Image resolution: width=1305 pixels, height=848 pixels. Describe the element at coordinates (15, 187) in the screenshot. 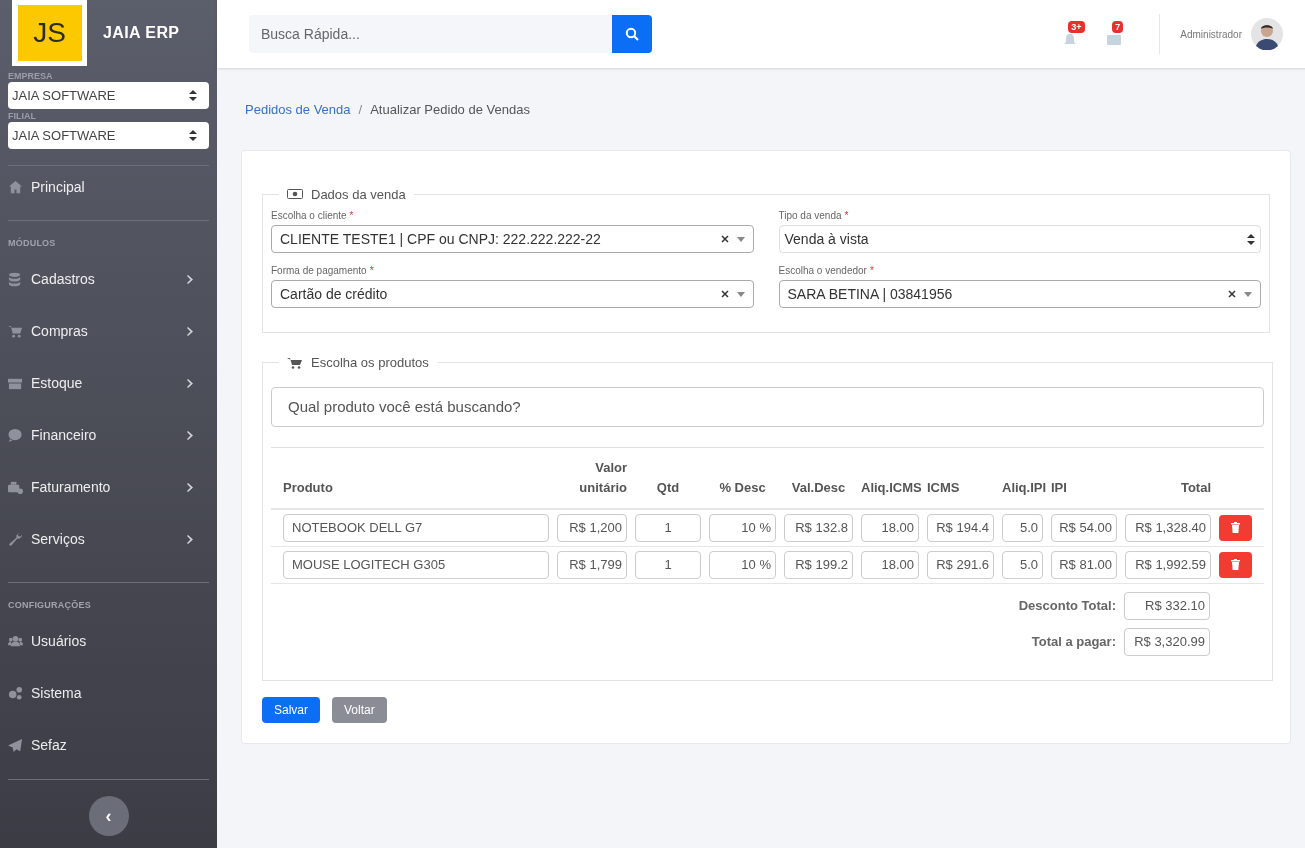

I see `home-icon` at that location.